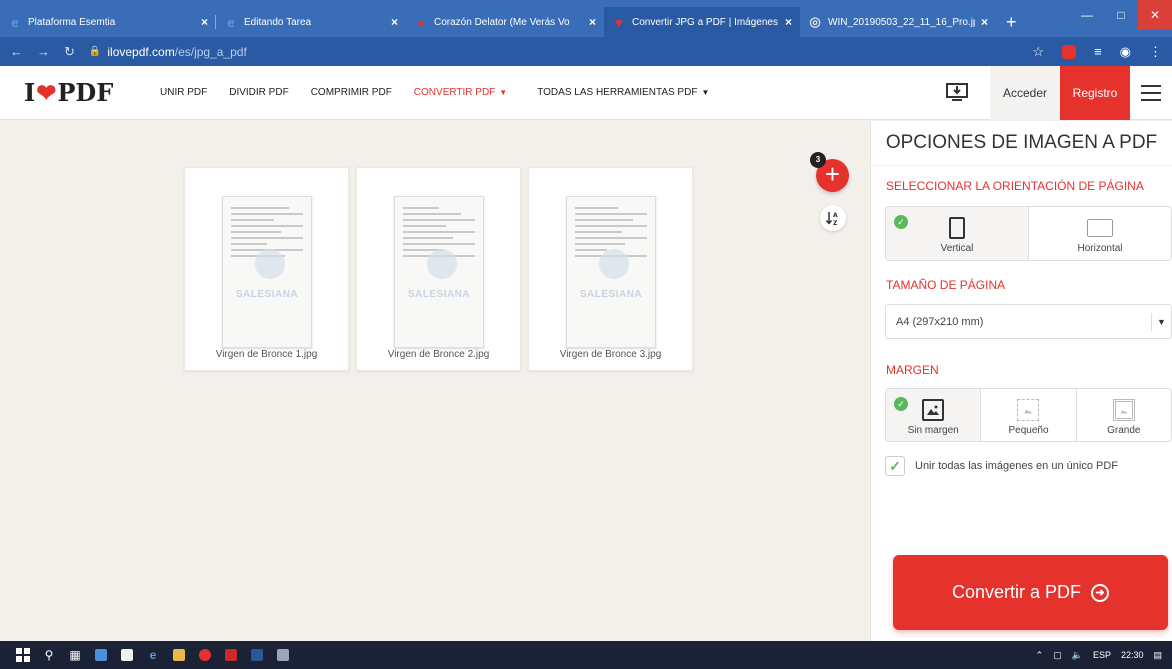 The image size is (1172, 669). Describe the element at coordinates (1011, 22) in the screenshot. I see `new-tab-button: +` at that location.